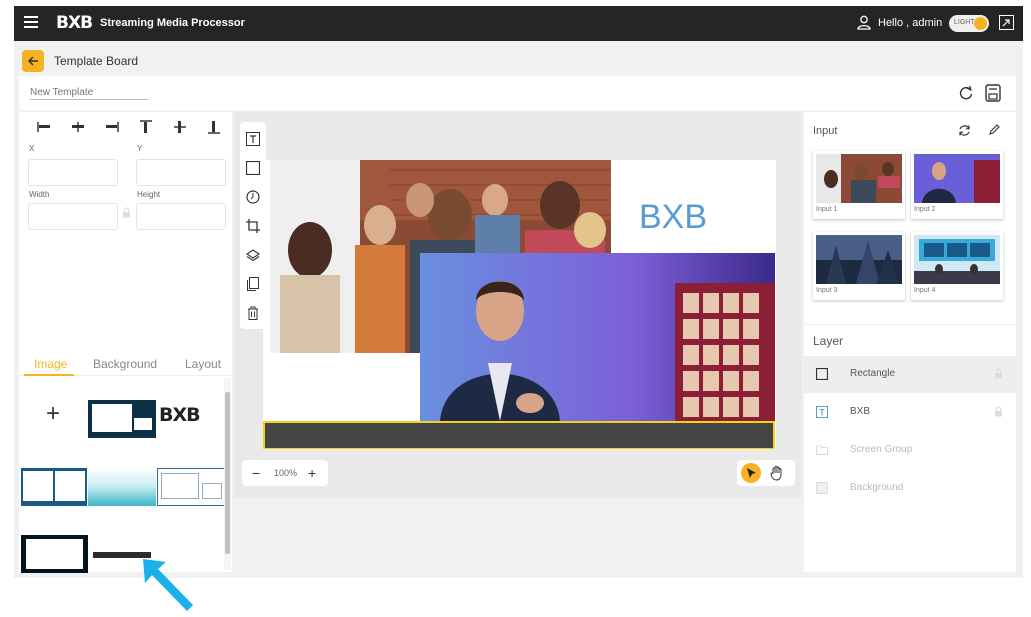  I want to click on layer-name: Background, so click(877, 487).